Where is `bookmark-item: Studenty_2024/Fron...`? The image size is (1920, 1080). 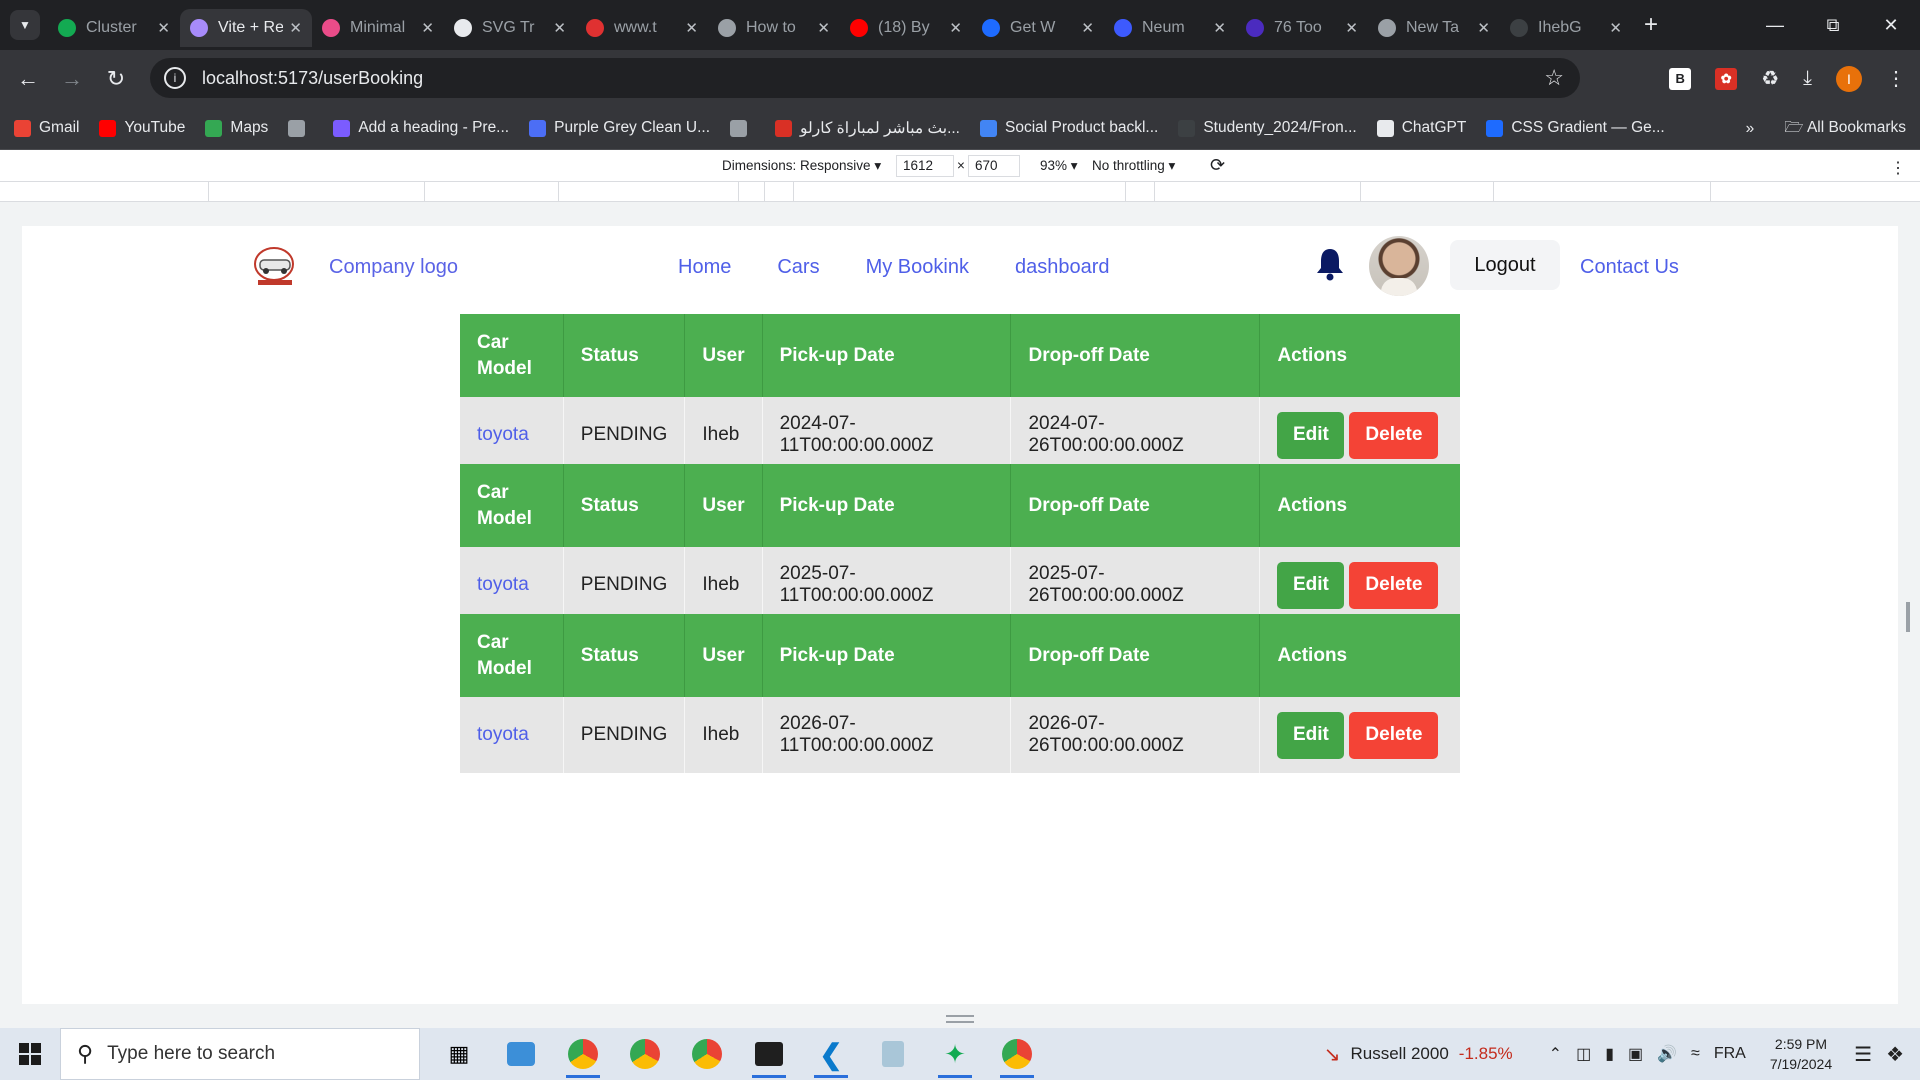 bookmark-item: Studenty_2024/Fron... is located at coordinates (1267, 128).